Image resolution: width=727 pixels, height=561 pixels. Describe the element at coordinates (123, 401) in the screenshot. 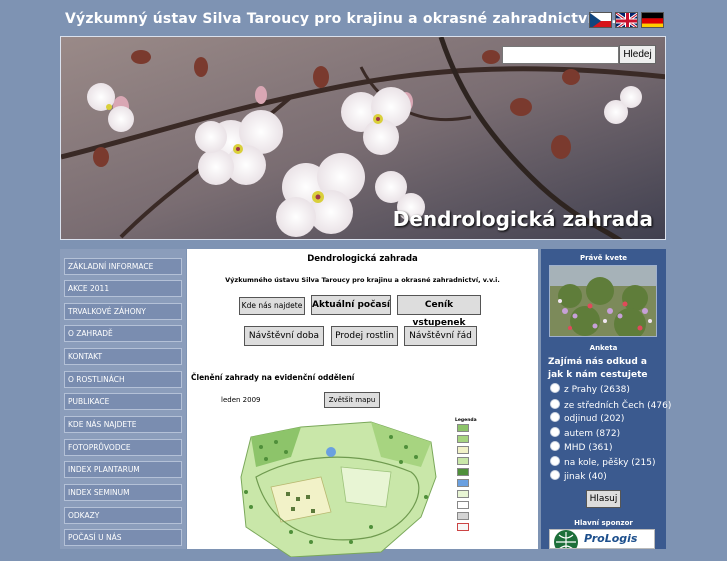

I see `sidebar-item-publikace: PUBLIKACE` at that location.